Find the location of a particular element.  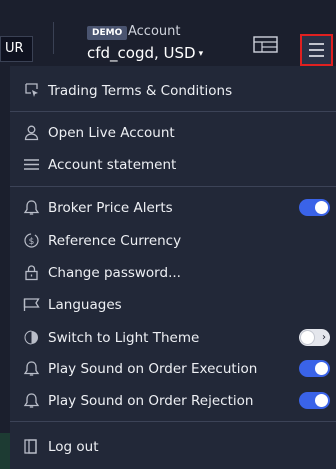

background-panel-strip is located at coordinates (5, 451).